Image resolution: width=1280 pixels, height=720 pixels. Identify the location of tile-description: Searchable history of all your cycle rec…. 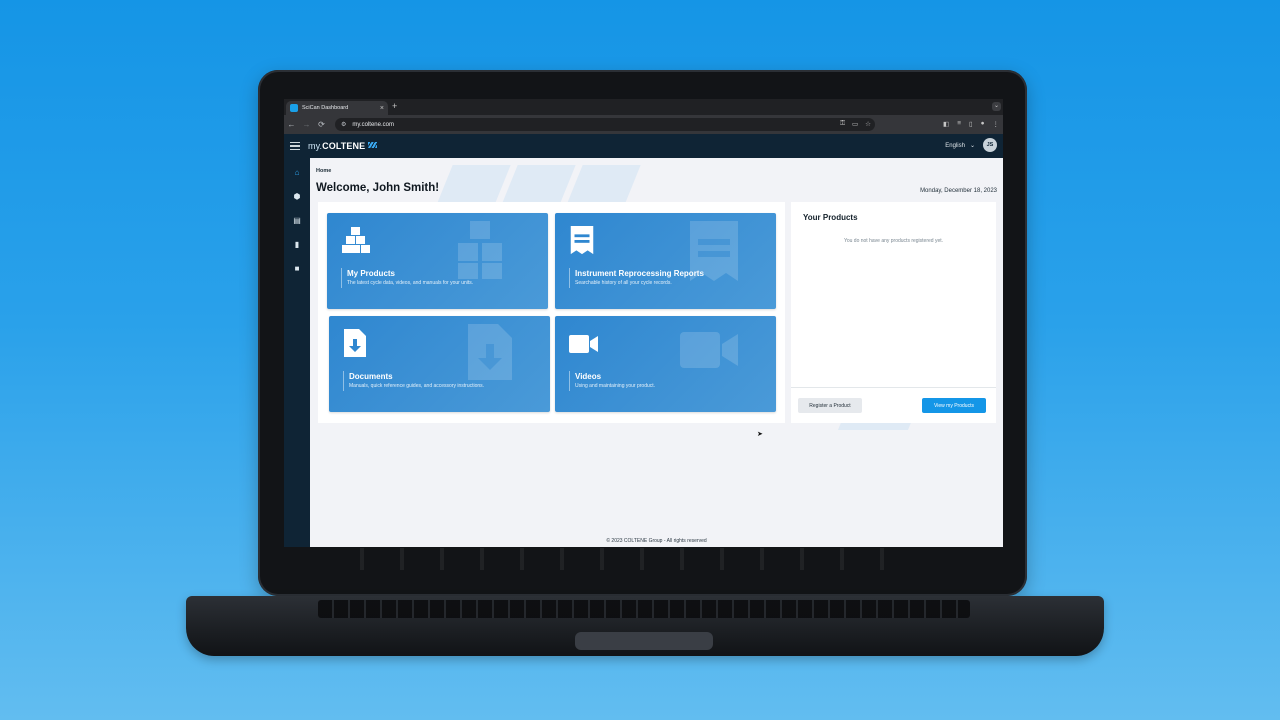
(623, 283).